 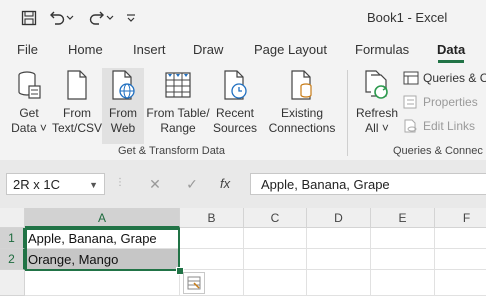 What do you see at coordinates (85, 49) in the screenshot?
I see `tab-home: Home` at bounding box center [85, 49].